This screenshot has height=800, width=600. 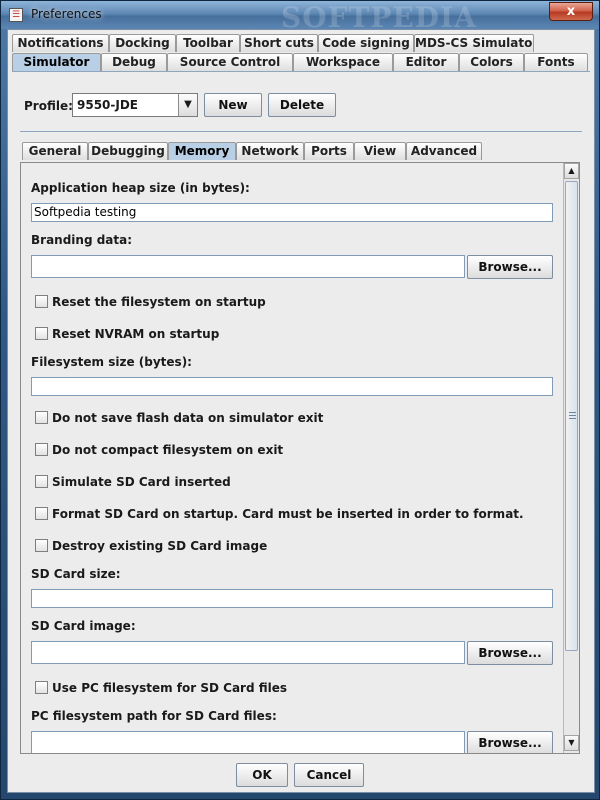 I want to click on tab-notifications: Notifications, so click(x=60, y=43).